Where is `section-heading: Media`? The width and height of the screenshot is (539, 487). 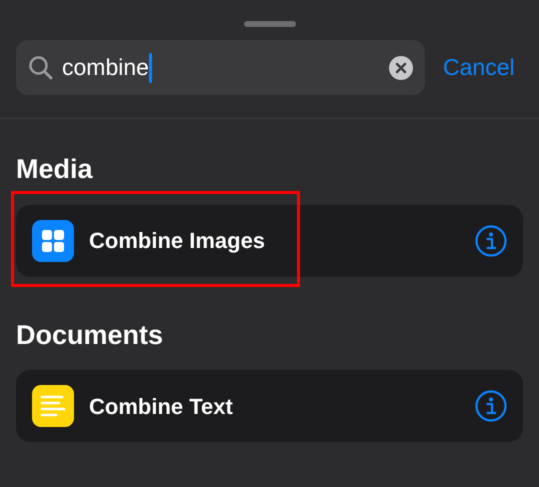
section-heading: Media is located at coordinates (55, 169).